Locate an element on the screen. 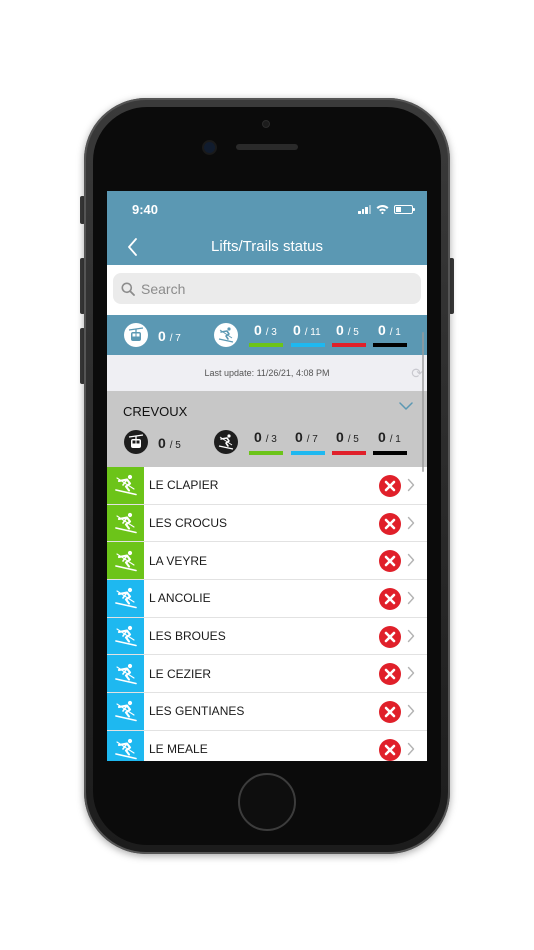 This screenshot has width=534, height=950. region-black-bar is located at coordinates (390, 453).